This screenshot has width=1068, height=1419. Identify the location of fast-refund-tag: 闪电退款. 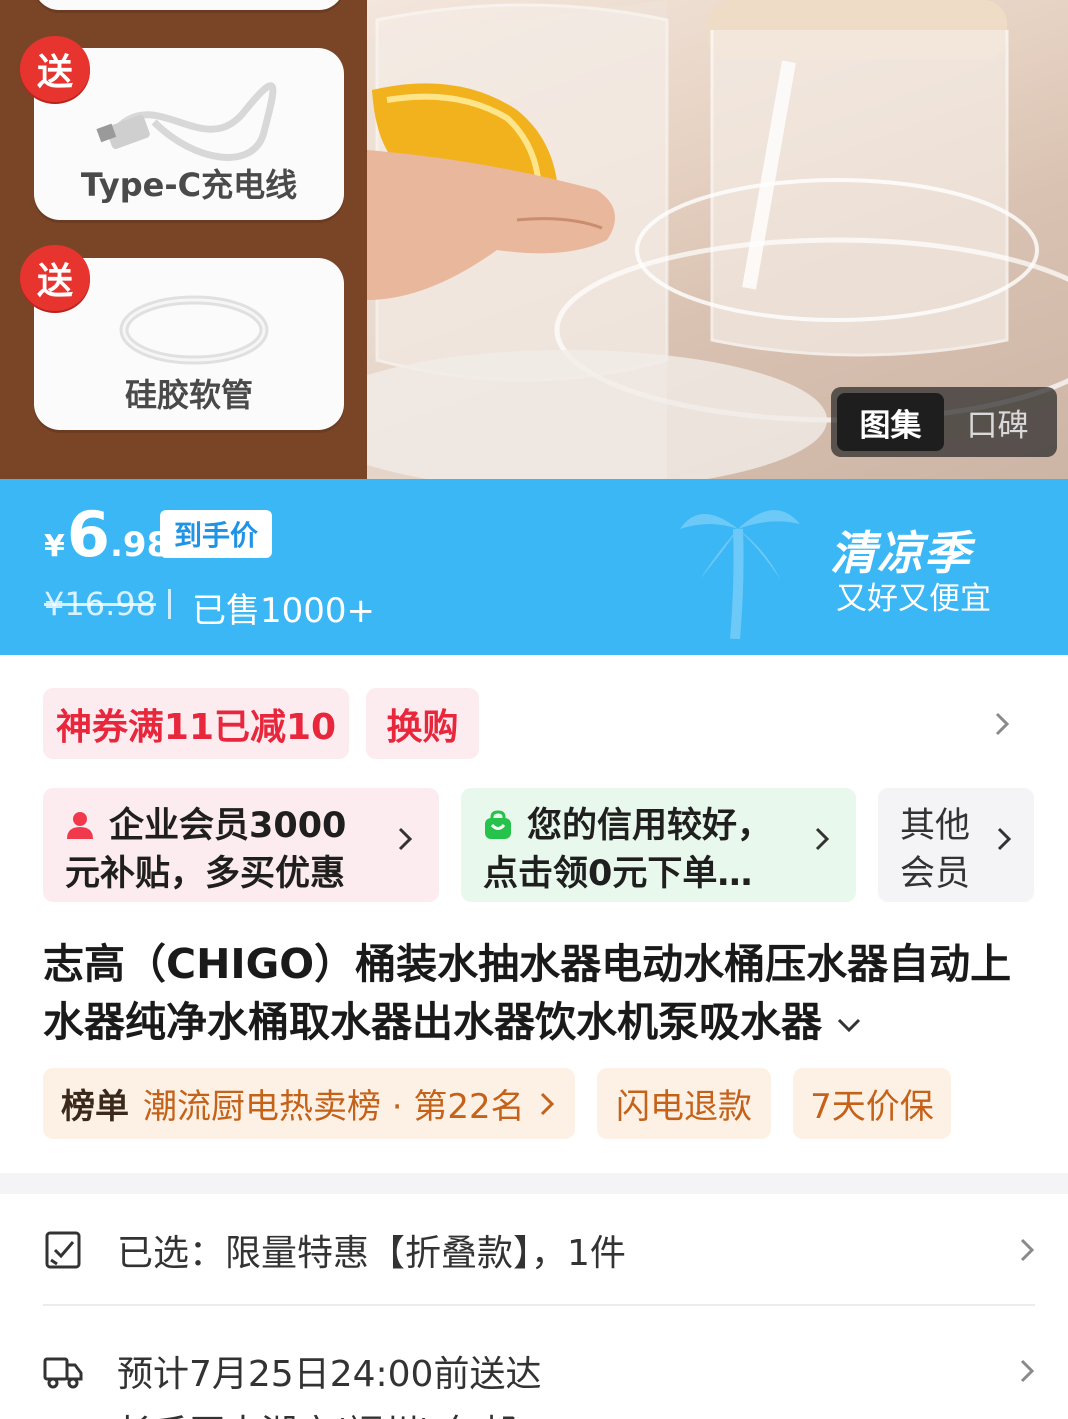
(684, 1103).